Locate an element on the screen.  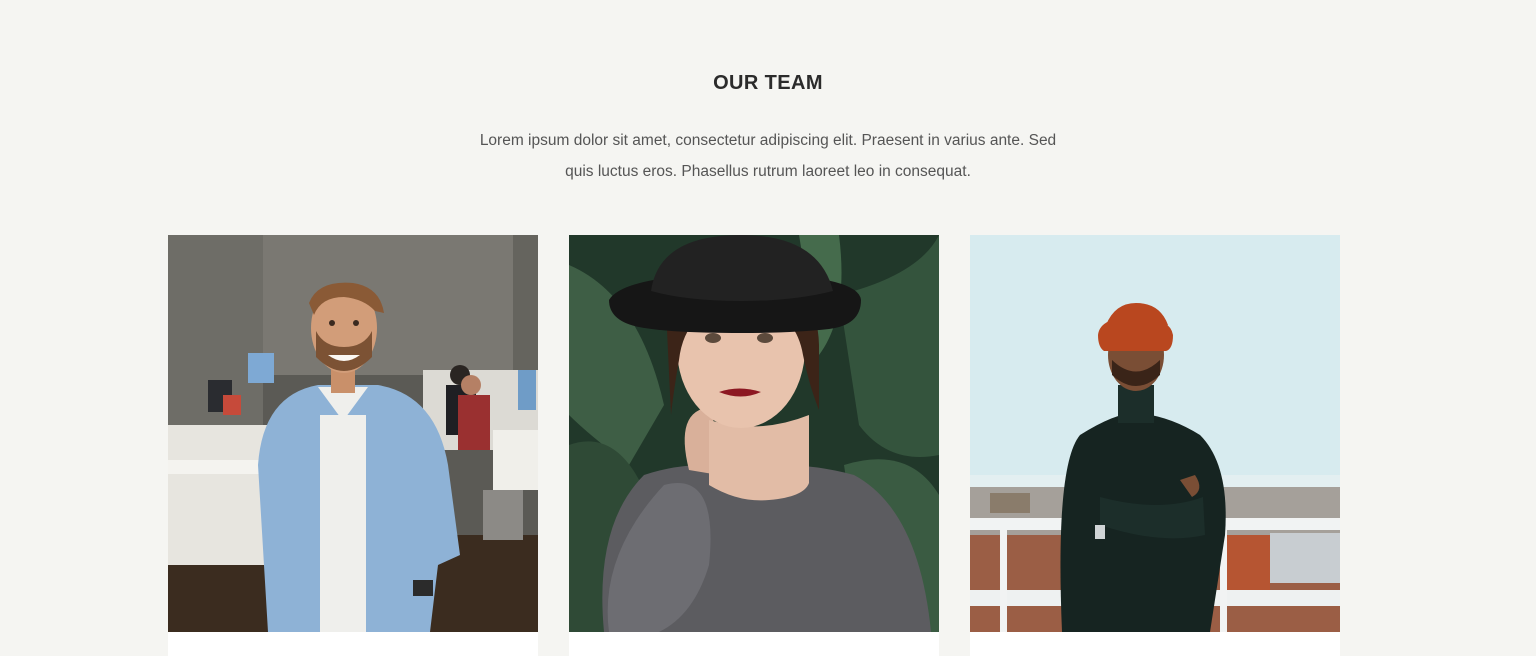
section-title: OUR TEAM is located at coordinates (768, 83).